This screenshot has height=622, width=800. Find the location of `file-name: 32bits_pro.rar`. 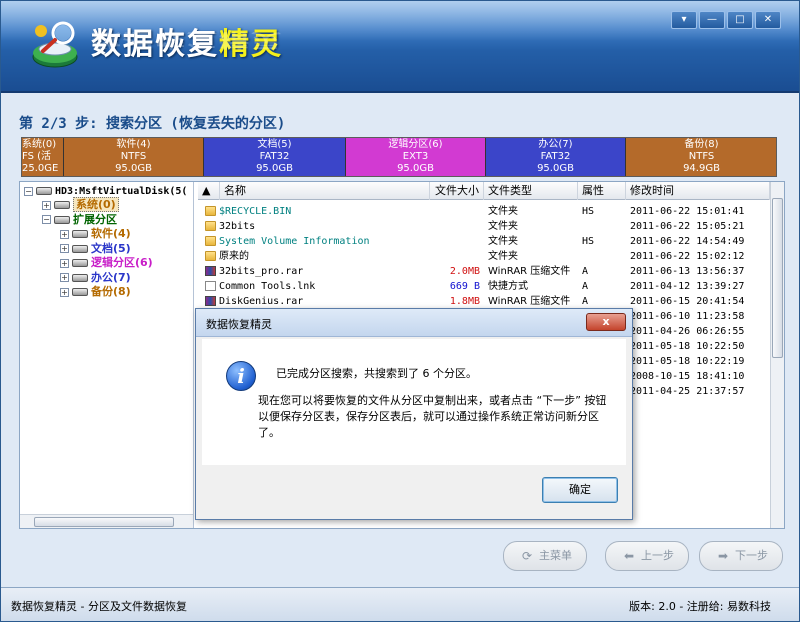

file-name: 32bits_pro.rar is located at coordinates (261, 271).